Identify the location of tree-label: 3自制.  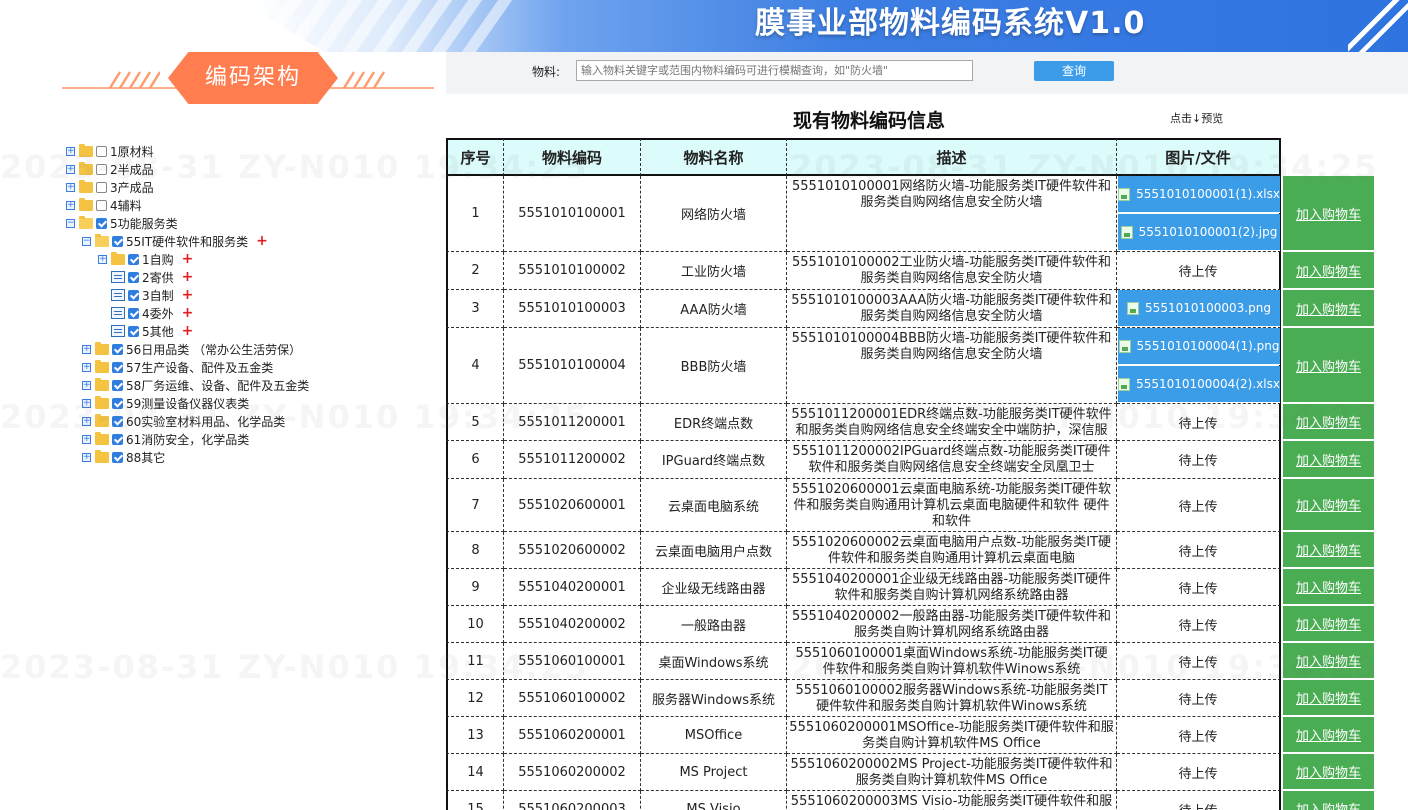
(158, 295).